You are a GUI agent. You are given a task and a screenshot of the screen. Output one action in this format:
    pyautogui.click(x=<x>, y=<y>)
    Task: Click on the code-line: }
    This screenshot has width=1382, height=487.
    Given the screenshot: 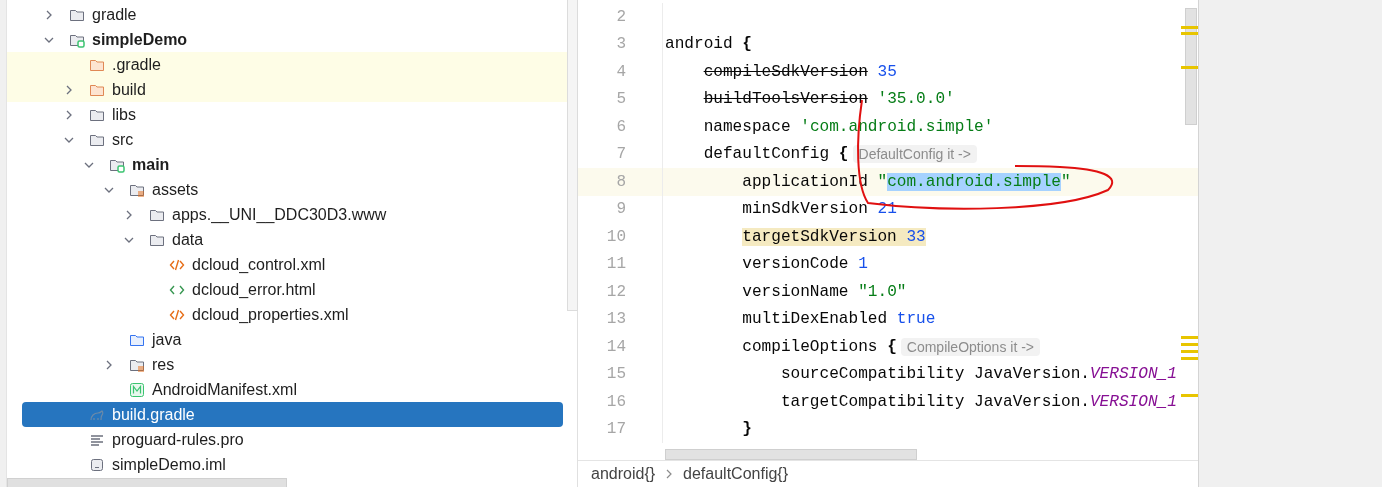 What is the action you would take?
    pyautogui.click(x=747, y=429)
    